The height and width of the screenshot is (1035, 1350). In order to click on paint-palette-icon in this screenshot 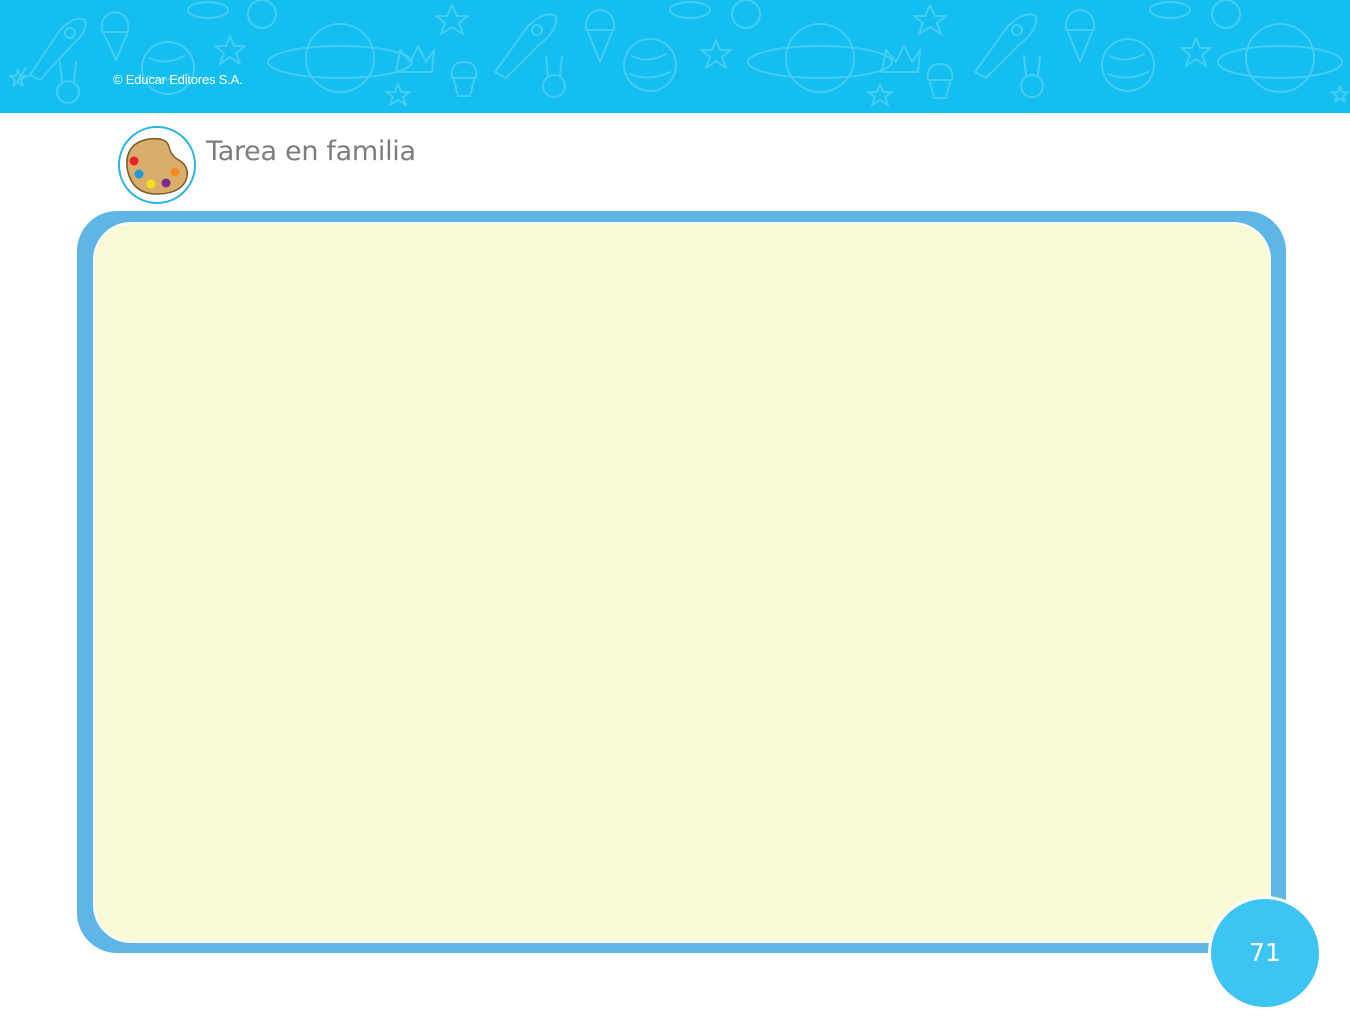, I will do `click(157, 165)`.